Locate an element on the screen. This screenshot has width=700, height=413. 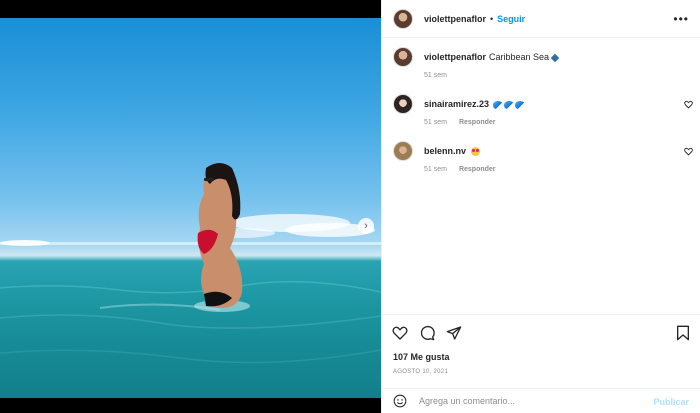
add-comment-bar: Publicar is located at coordinates (541, 400).